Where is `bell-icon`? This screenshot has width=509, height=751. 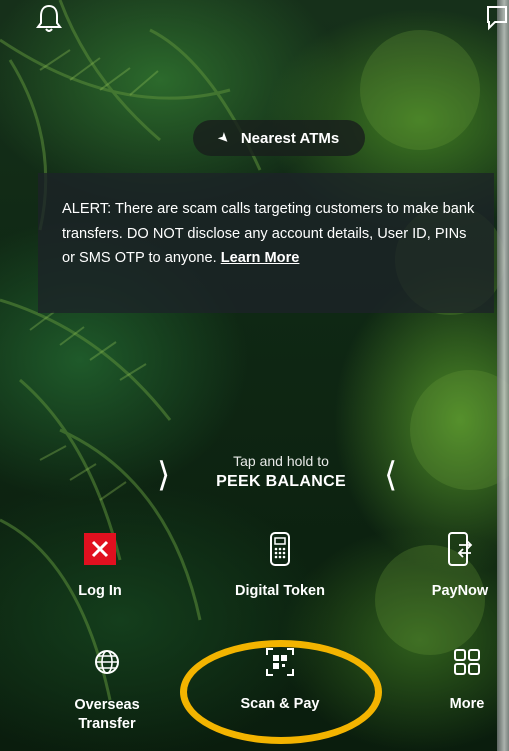
bell-icon is located at coordinates (49, 19).